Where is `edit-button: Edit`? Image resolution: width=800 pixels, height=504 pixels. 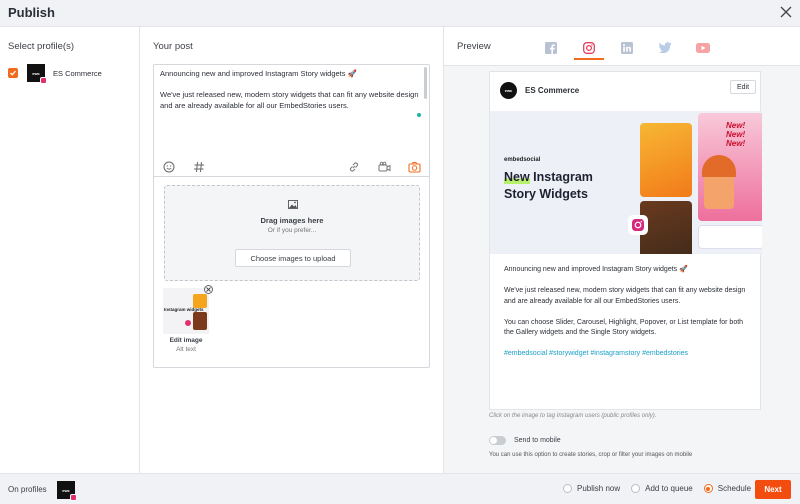 edit-button: Edit is located at coordinates (743, 87).